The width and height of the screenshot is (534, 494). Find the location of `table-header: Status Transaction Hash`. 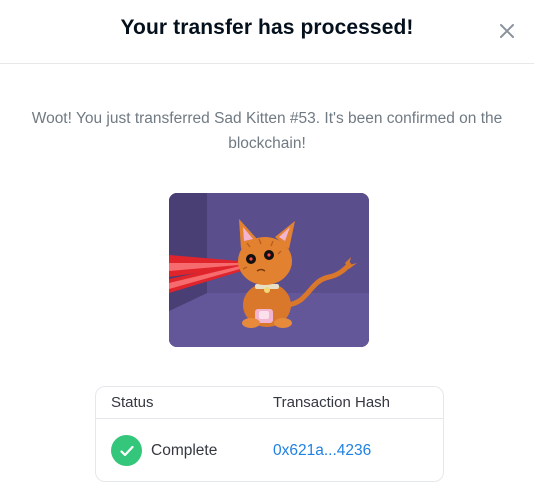

table-header: Status Transaction Hash is located at coordinates (269, 403).